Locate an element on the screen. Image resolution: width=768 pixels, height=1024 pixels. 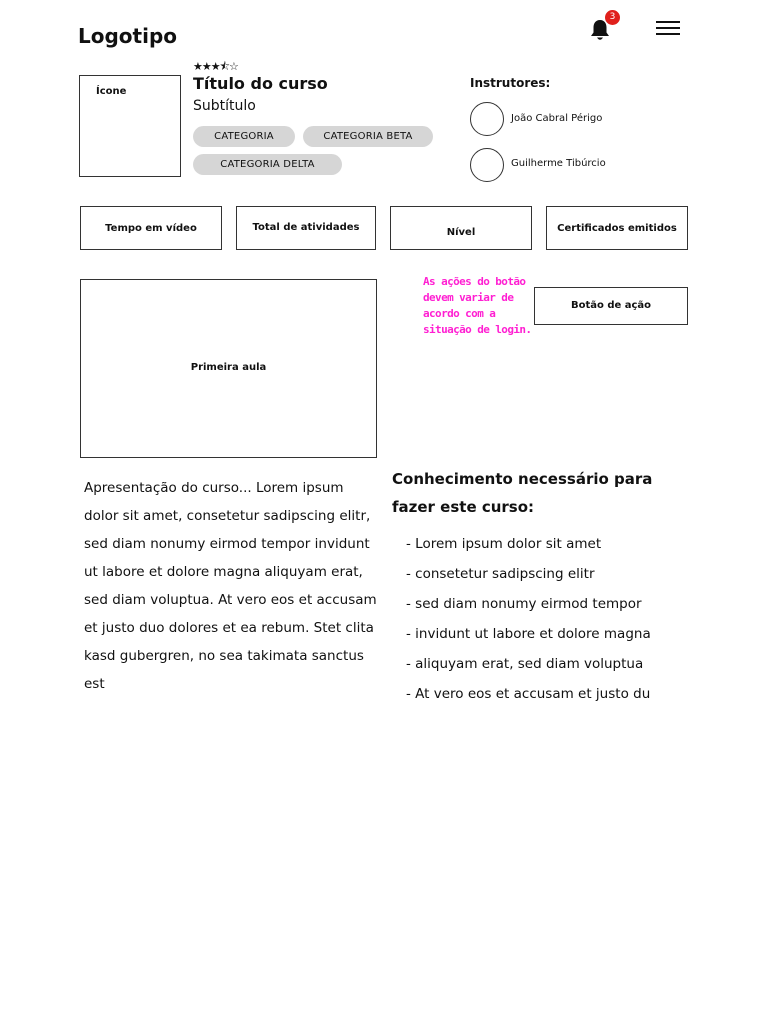
stat-video-time: Tempo em vídeo is located at coordinates (151, 228).